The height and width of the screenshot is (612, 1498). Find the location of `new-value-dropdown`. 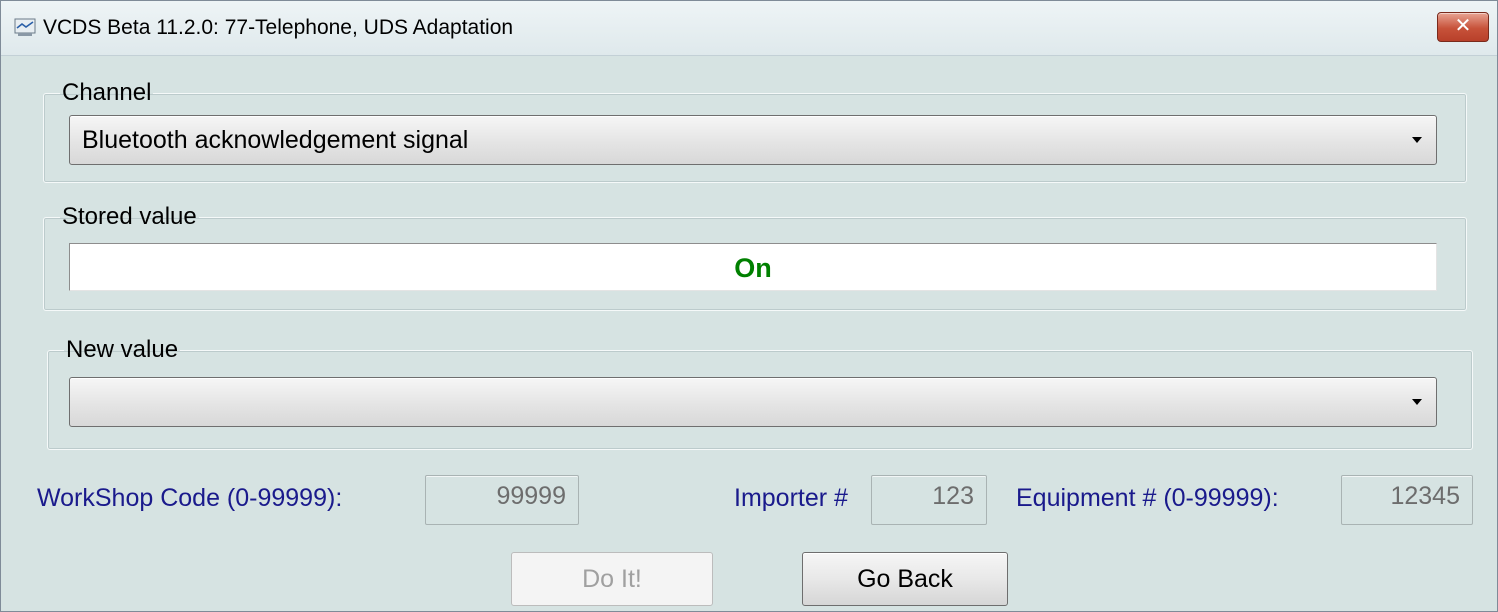

new-value-dropdown is located at coordinates (753, 402).